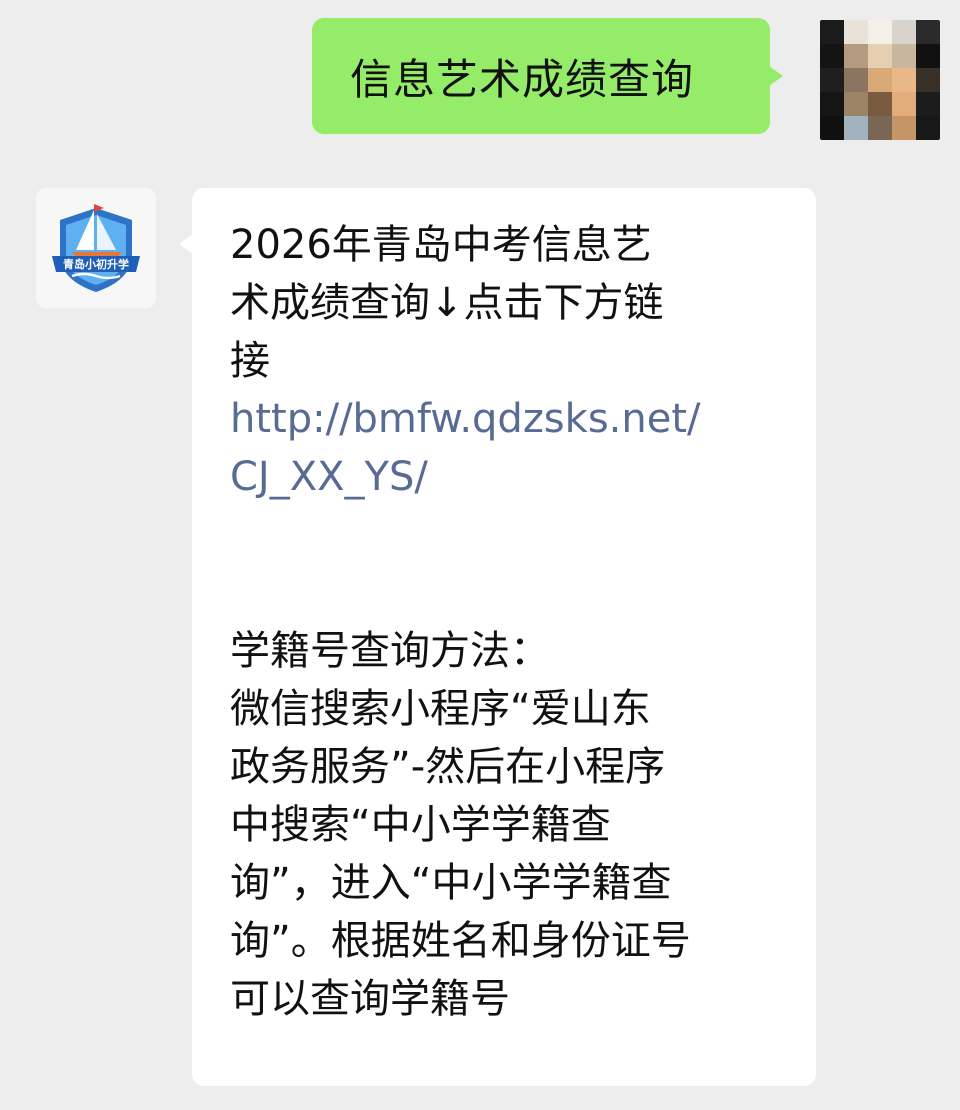 This screenshot has height=1110, width=960. I want to click on message-blank-space, so click(508, 564).